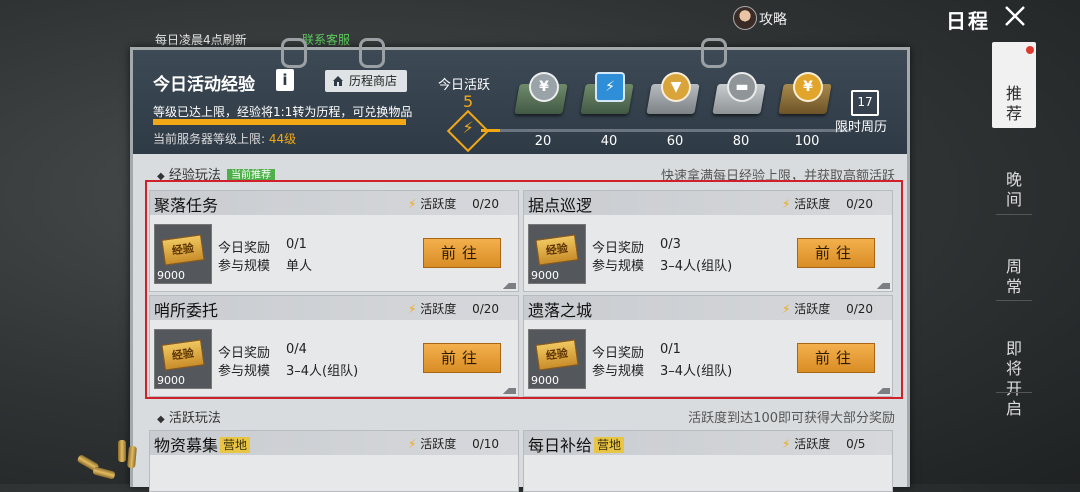  Describe the element at coordinates (1013, 378) in the screenshot. I see `tab-upcoming-label: 即 将 开 启` at that location.